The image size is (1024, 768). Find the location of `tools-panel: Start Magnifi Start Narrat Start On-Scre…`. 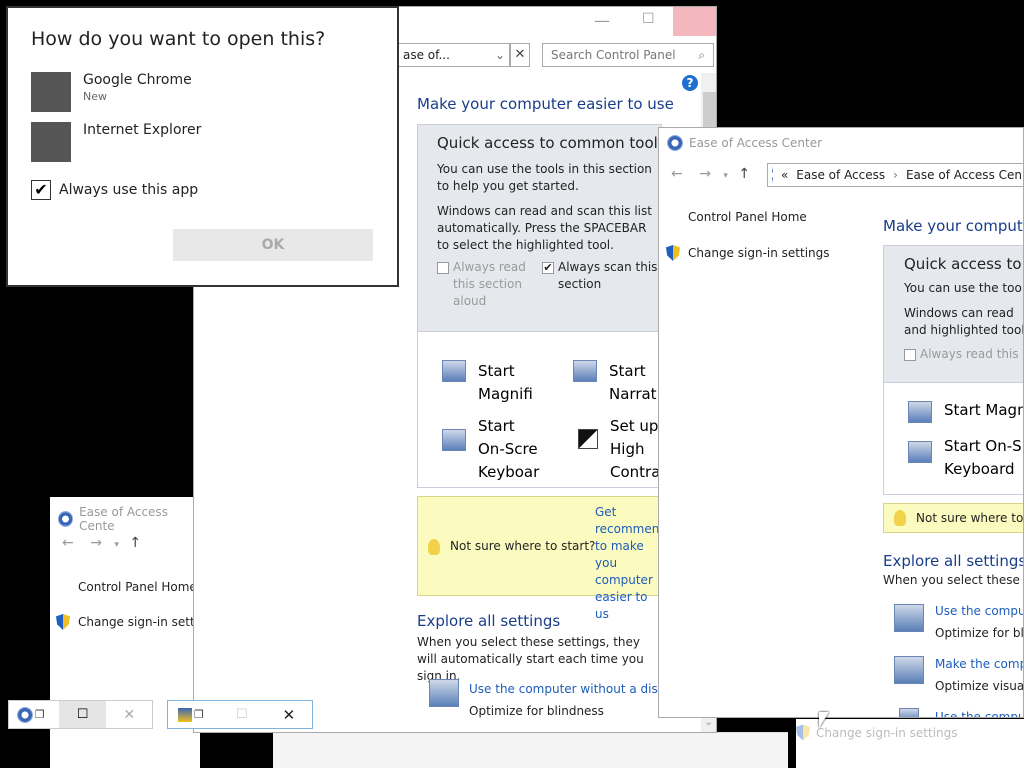

tools-panel: Start Magnifi Start Narrat Start On-Scre… is located at coordinates (539, 410).